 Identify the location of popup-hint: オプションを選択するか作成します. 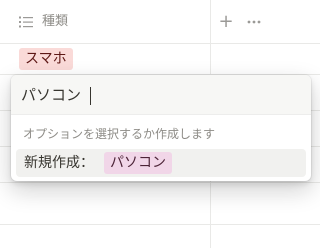
(119, 134).